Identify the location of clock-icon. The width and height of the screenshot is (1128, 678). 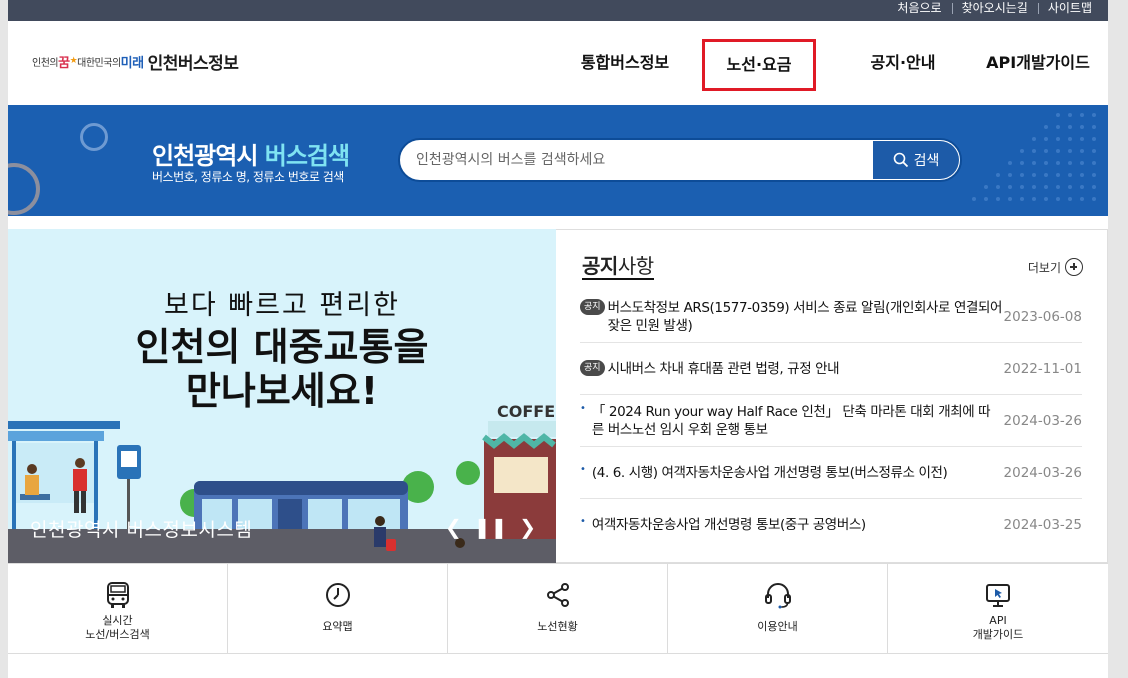
(337, 595).